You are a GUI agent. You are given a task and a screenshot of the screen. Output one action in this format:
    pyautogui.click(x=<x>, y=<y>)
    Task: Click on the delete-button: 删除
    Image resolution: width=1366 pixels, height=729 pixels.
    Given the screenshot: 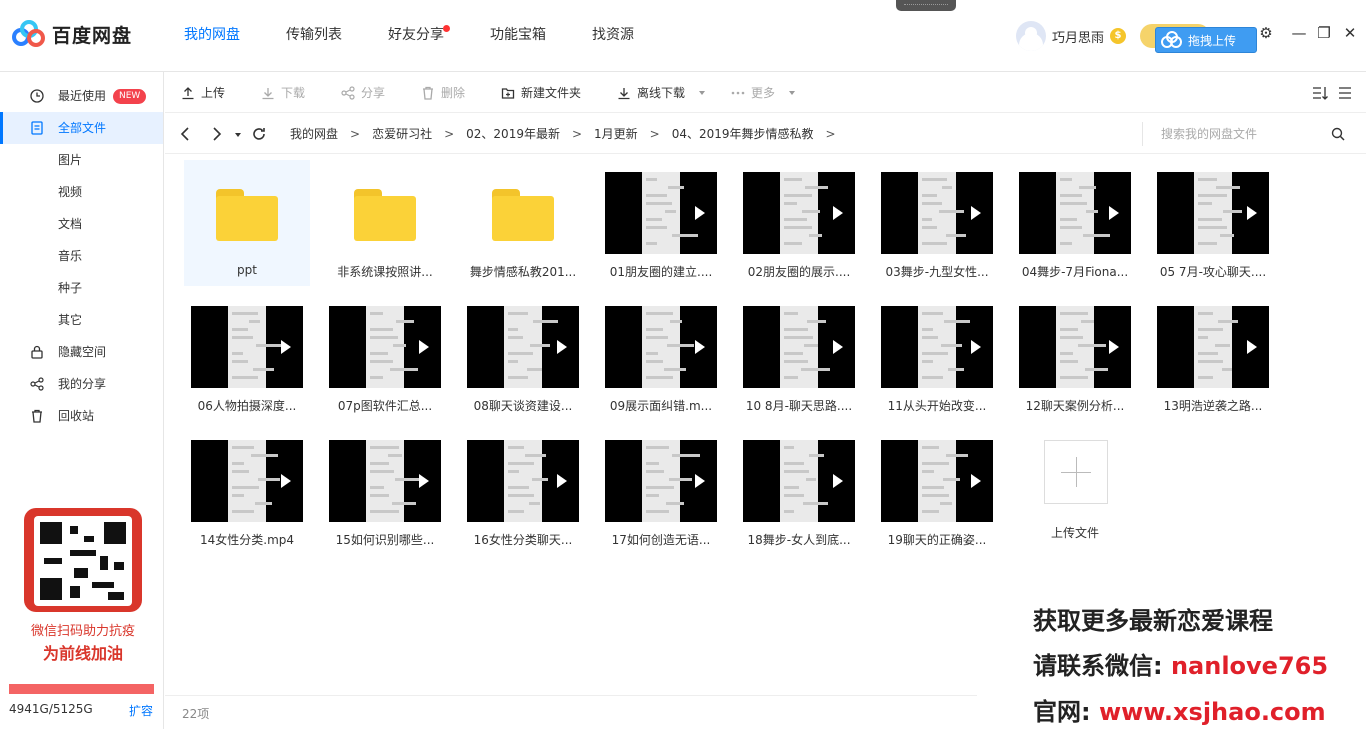 What is the action you would take?
    pyautogui.click(x=443, y=93)
    